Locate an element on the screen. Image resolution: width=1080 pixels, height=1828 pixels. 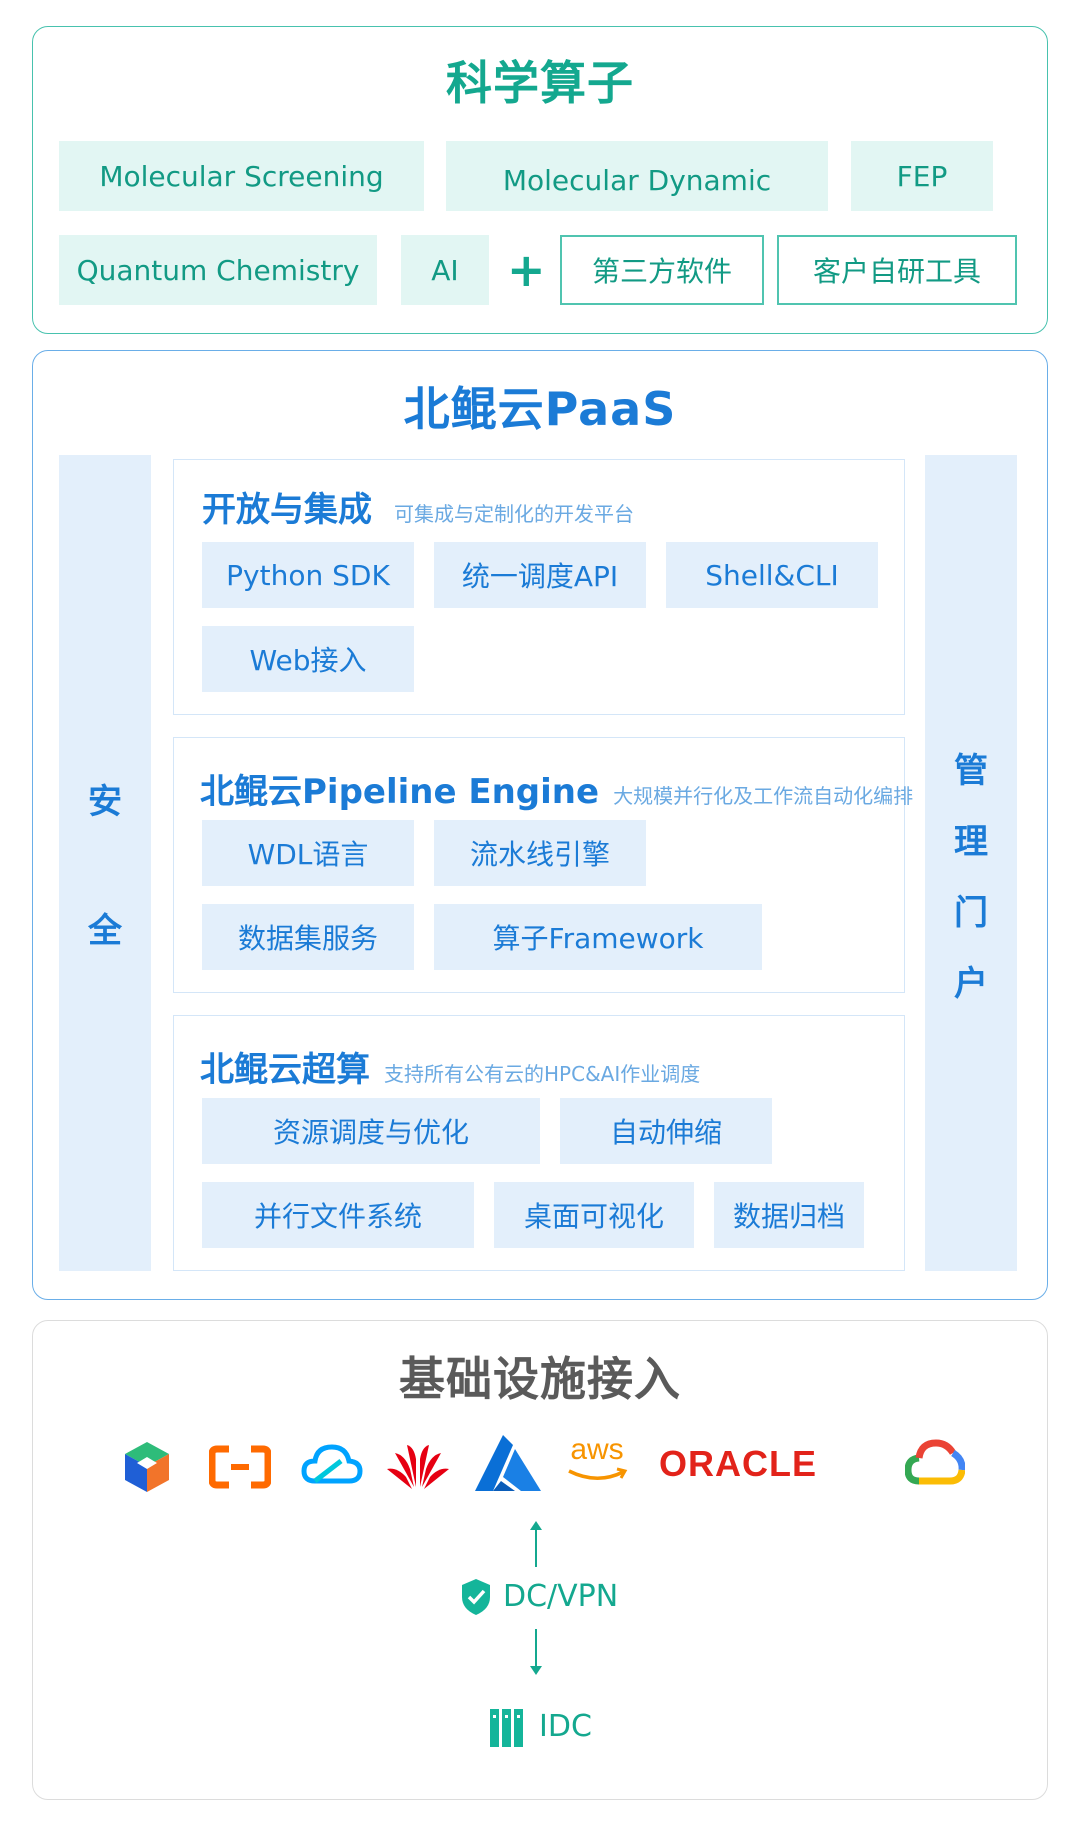
portal-char-2: 理 is located at coordinates (971, 842).